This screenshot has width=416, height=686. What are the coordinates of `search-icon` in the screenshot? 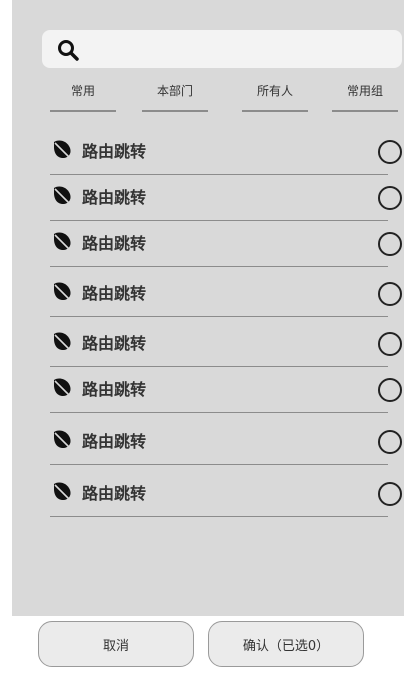 It's located at (68, 50).